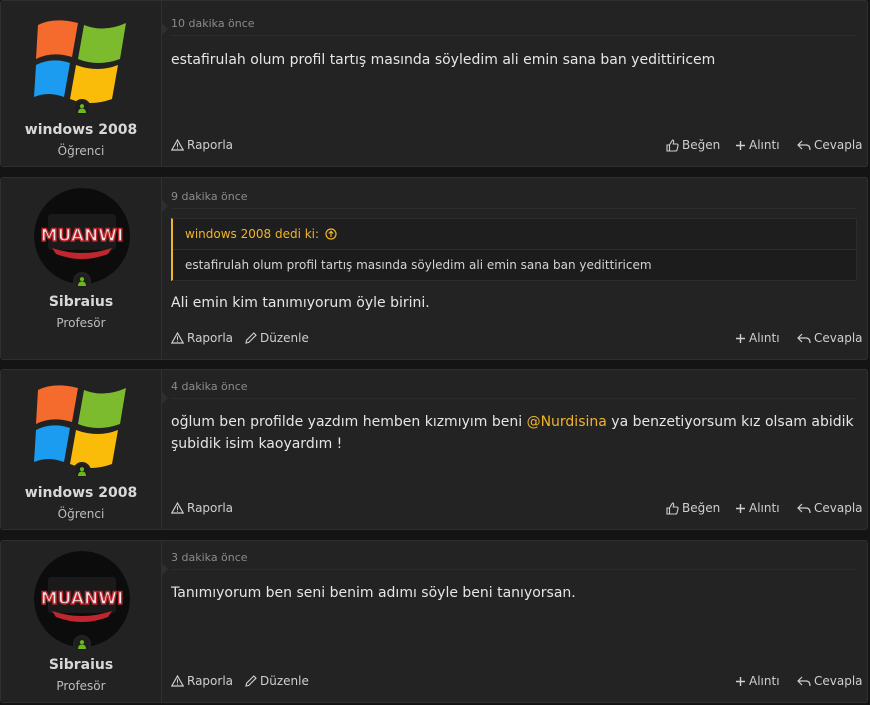 The image size is (870, 705). What do you see at coordinates (300, 303) in the screenshot?
I see `post-body: Ali emin kim tanımıyorum öyle birini.` at bounding box center [300, 303].